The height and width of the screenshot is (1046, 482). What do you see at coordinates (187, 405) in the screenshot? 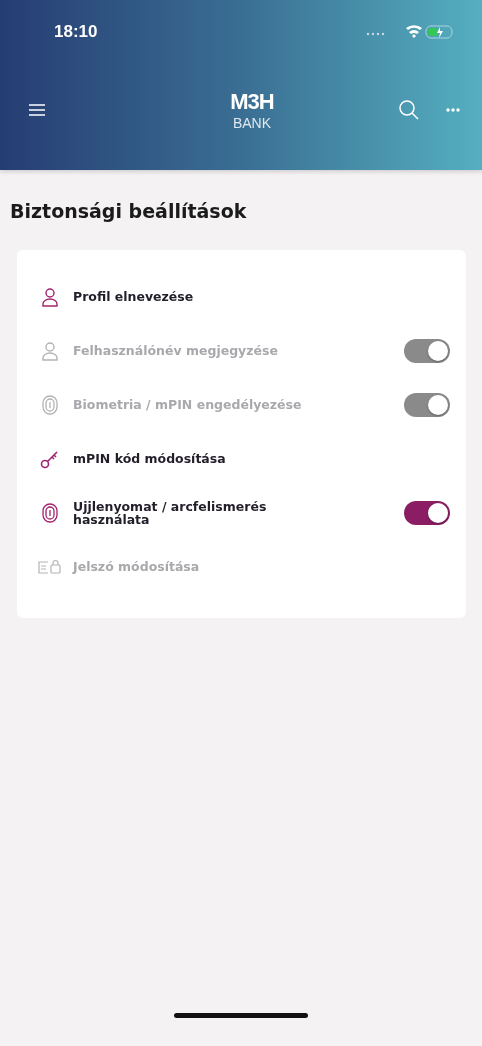
I see `setting-label: Biometria / mPIN engedélyezése` at bounding box center [187, 405].